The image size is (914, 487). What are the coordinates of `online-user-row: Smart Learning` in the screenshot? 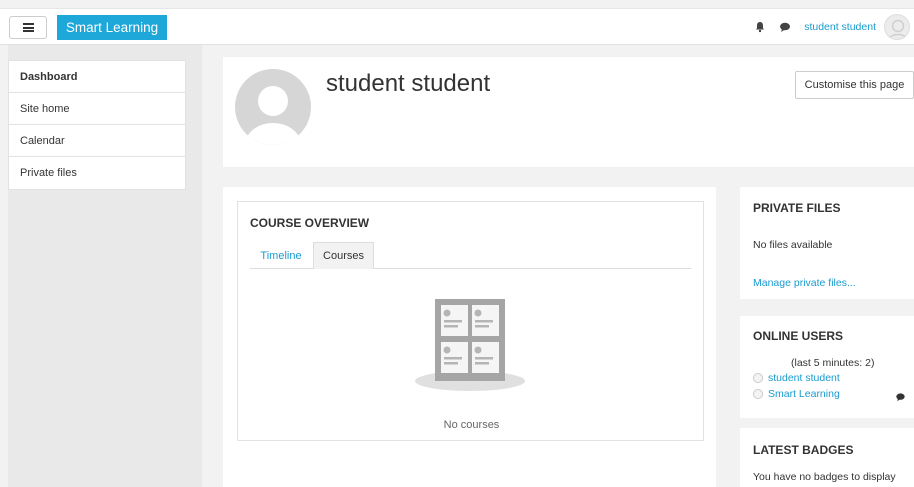 It's located at (796, 394).